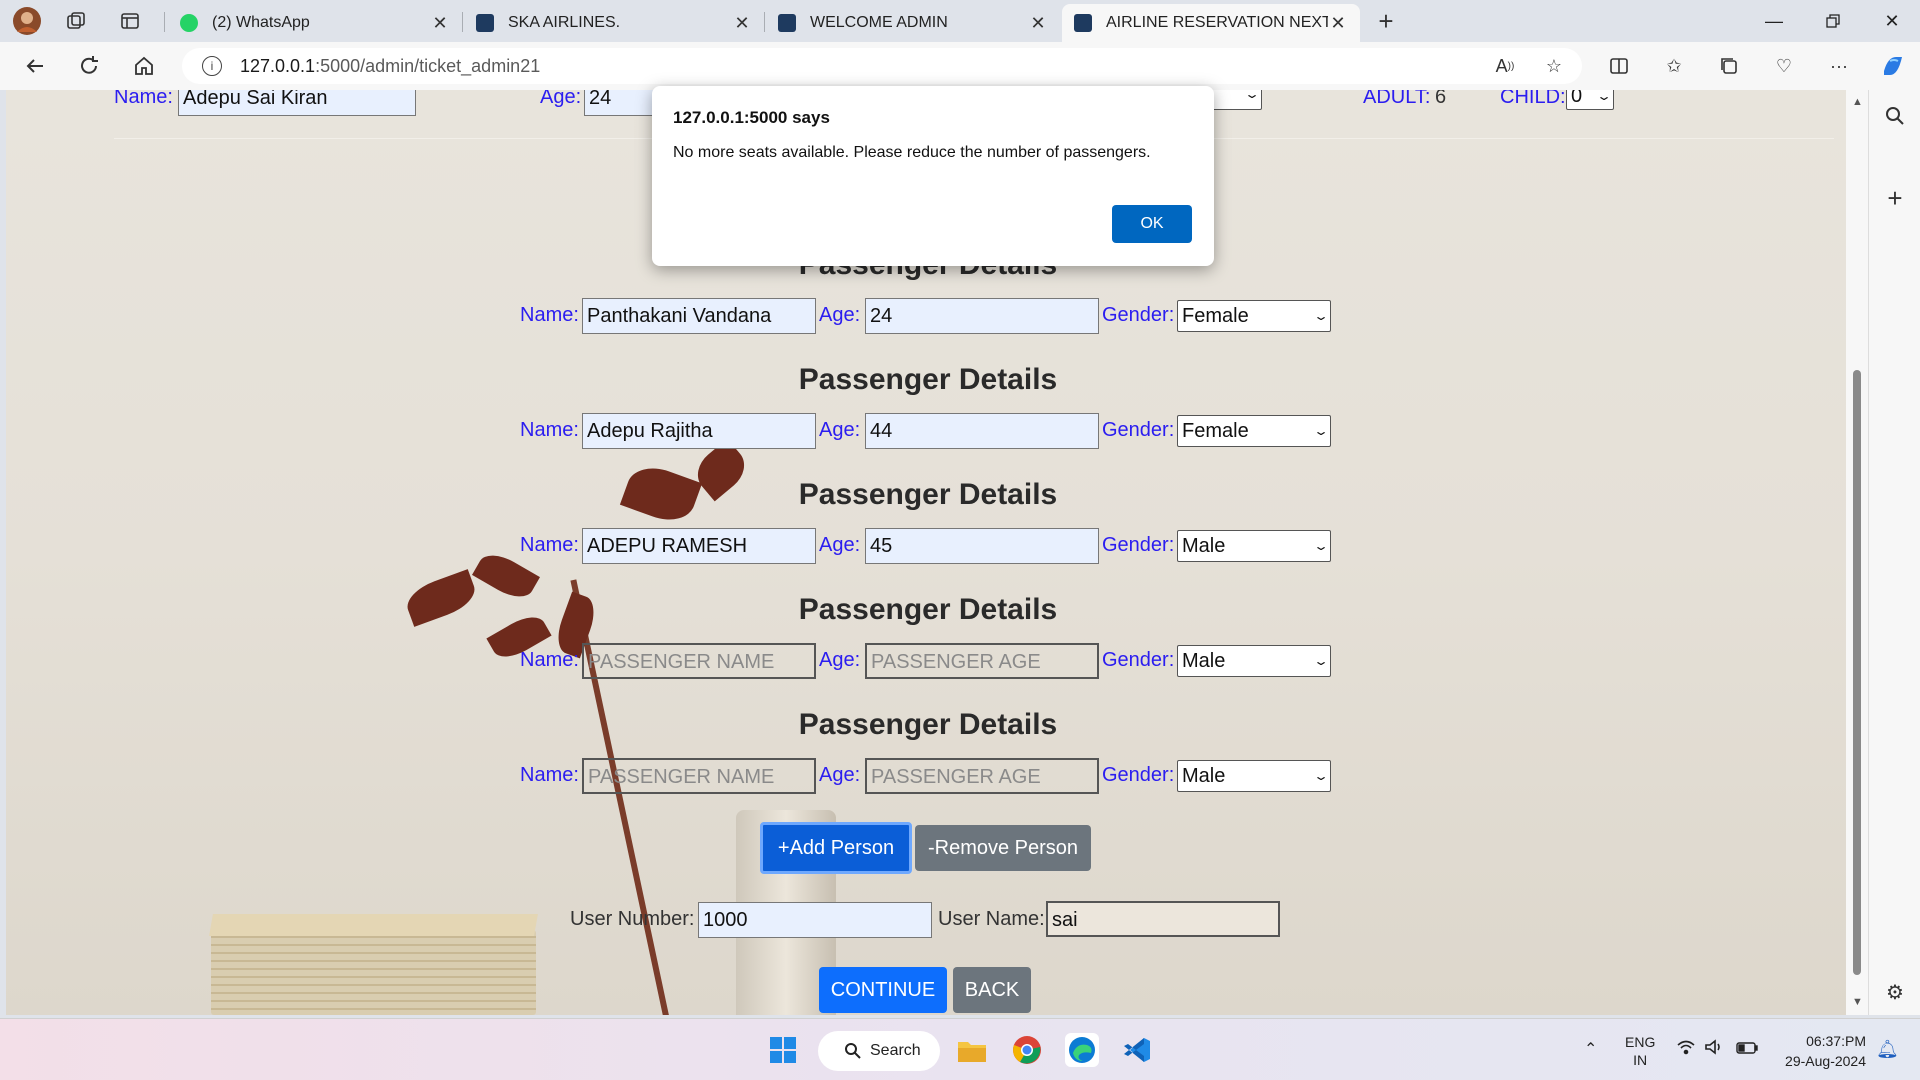  What do you see at coordinates (441, 598) in the screenshot?
I see `background-leaf` at bounding box center [441, 598].